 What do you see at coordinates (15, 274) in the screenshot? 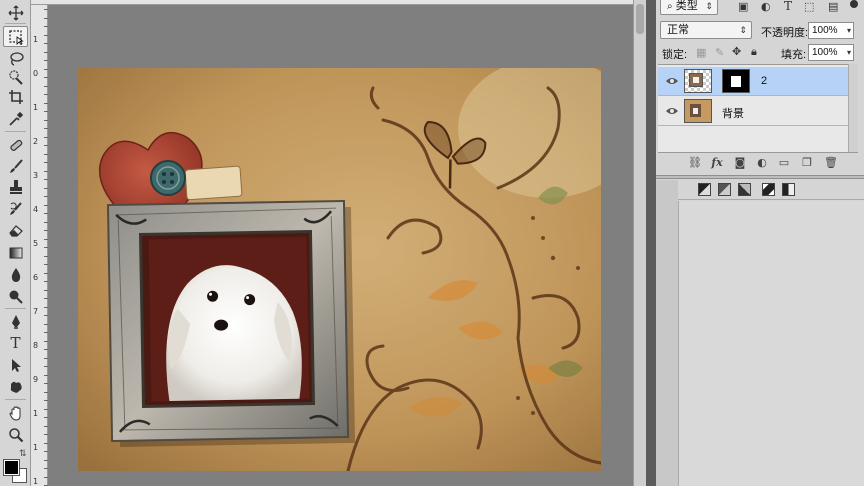
I see `blur-tool-icon` at bounding box center [15, 274].